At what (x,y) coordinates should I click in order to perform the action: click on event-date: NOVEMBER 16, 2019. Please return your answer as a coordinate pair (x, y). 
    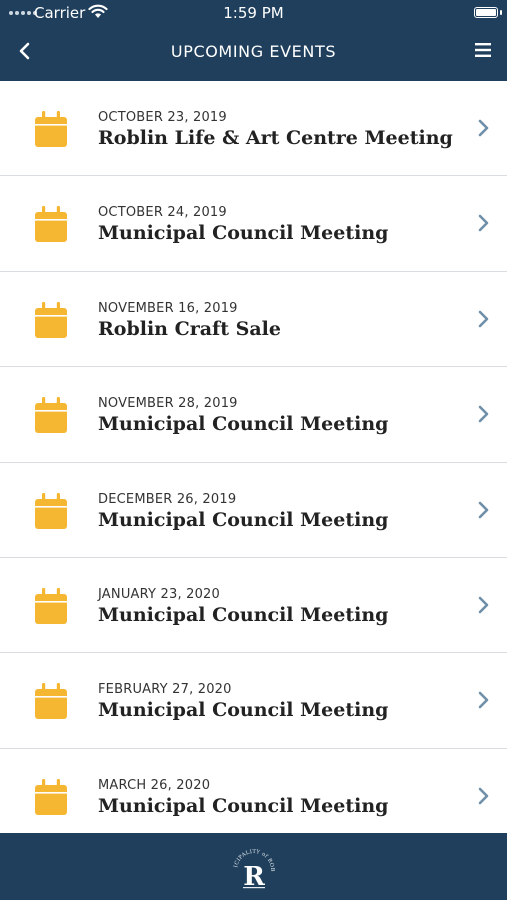
    Looking at the image, I should click on (168, 308).